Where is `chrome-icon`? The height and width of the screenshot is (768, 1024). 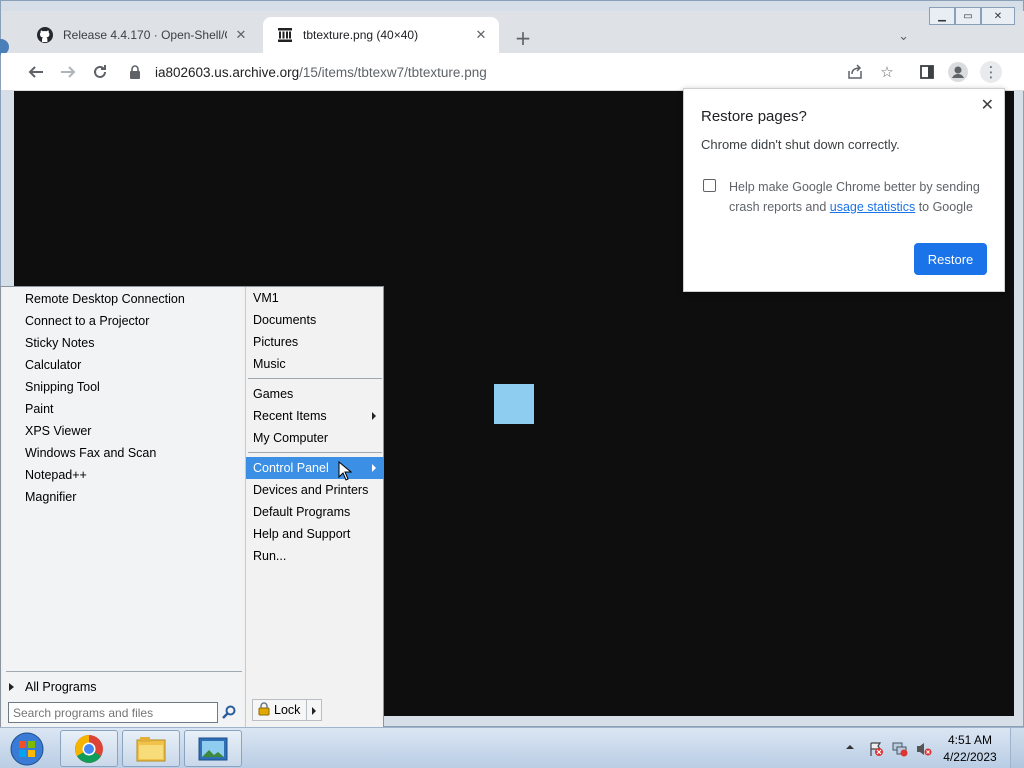 chrome-icon is located at coordinates (89, 748).